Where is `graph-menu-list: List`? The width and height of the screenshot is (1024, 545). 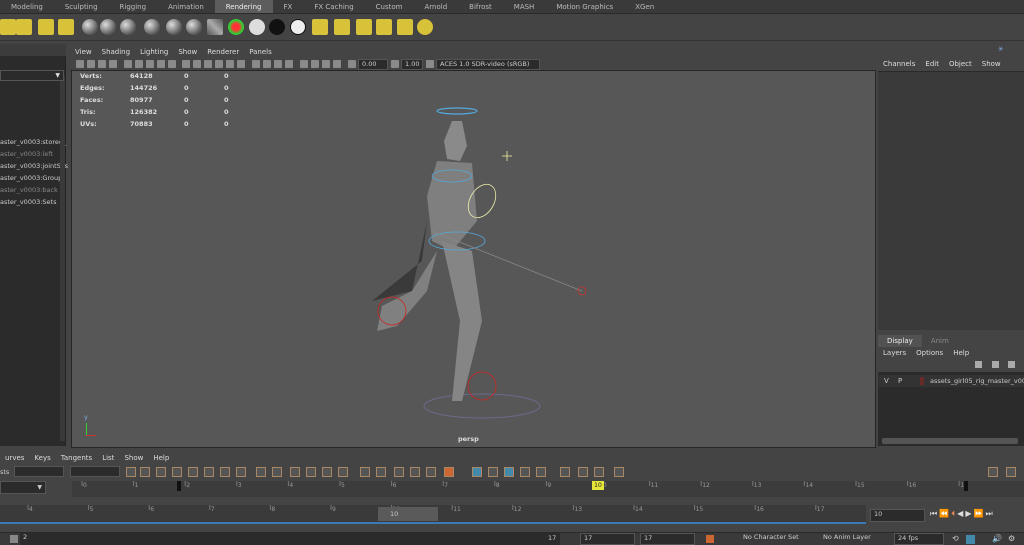 graph-menu-list: List is located at coordinates (108, 458).